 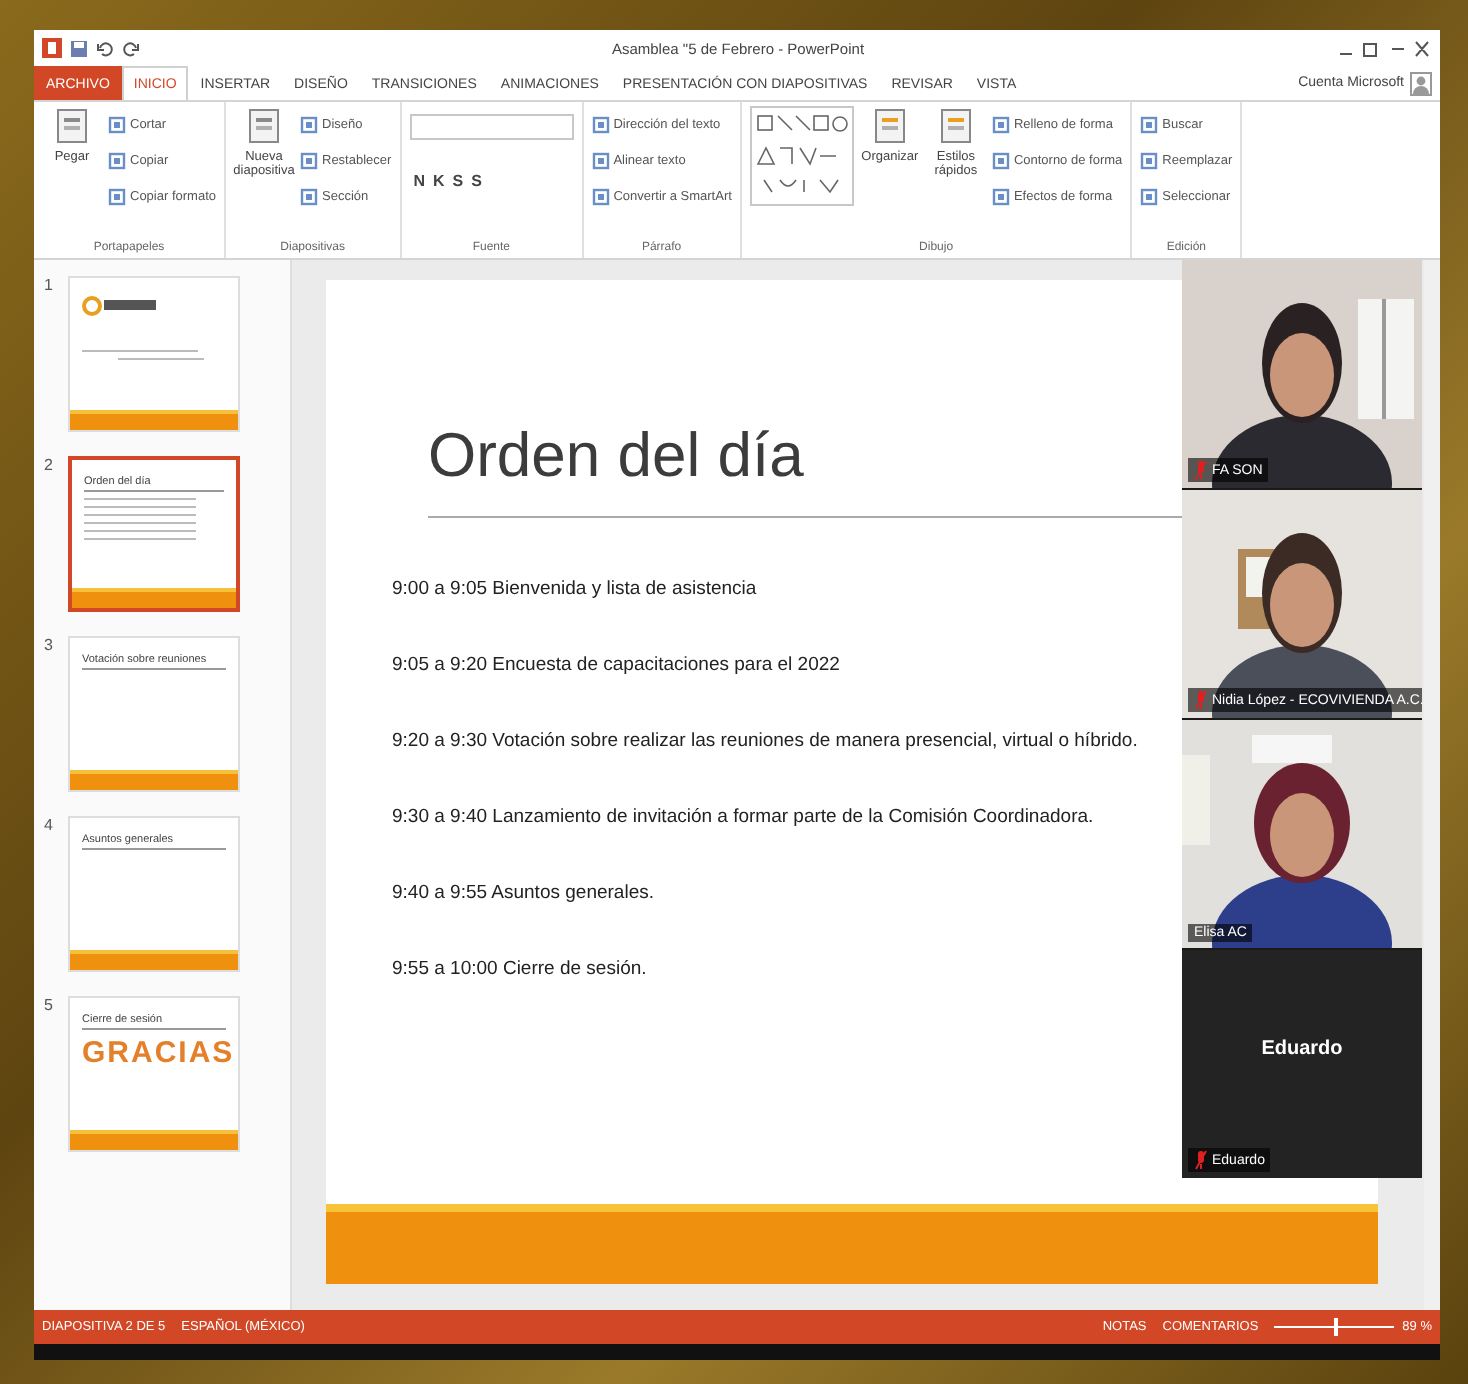 I want to click on save-icon, so click(x=79, y=48).